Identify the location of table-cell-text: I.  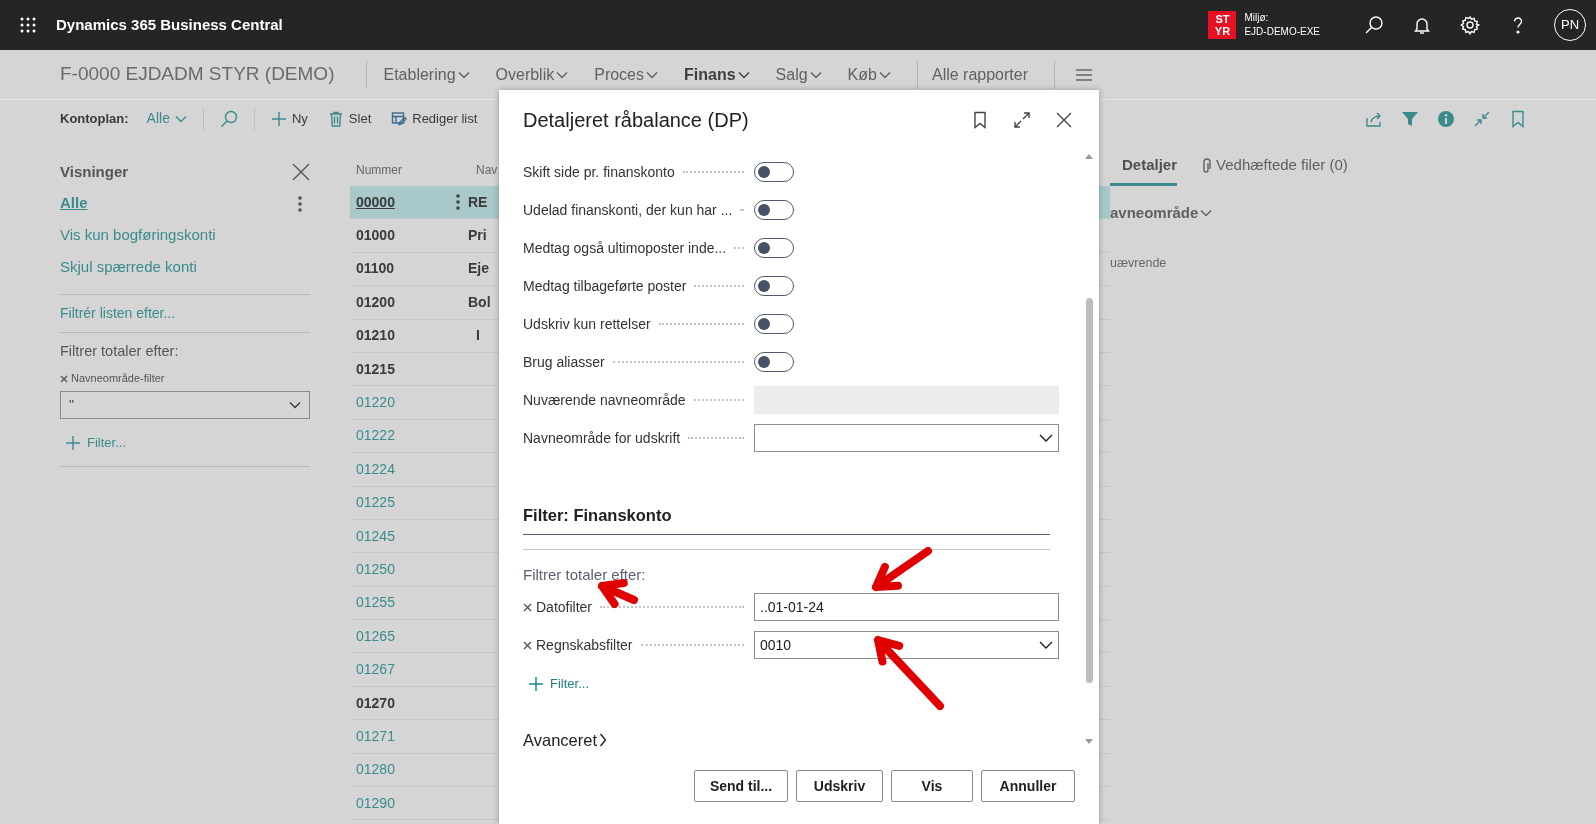
(477, 336).